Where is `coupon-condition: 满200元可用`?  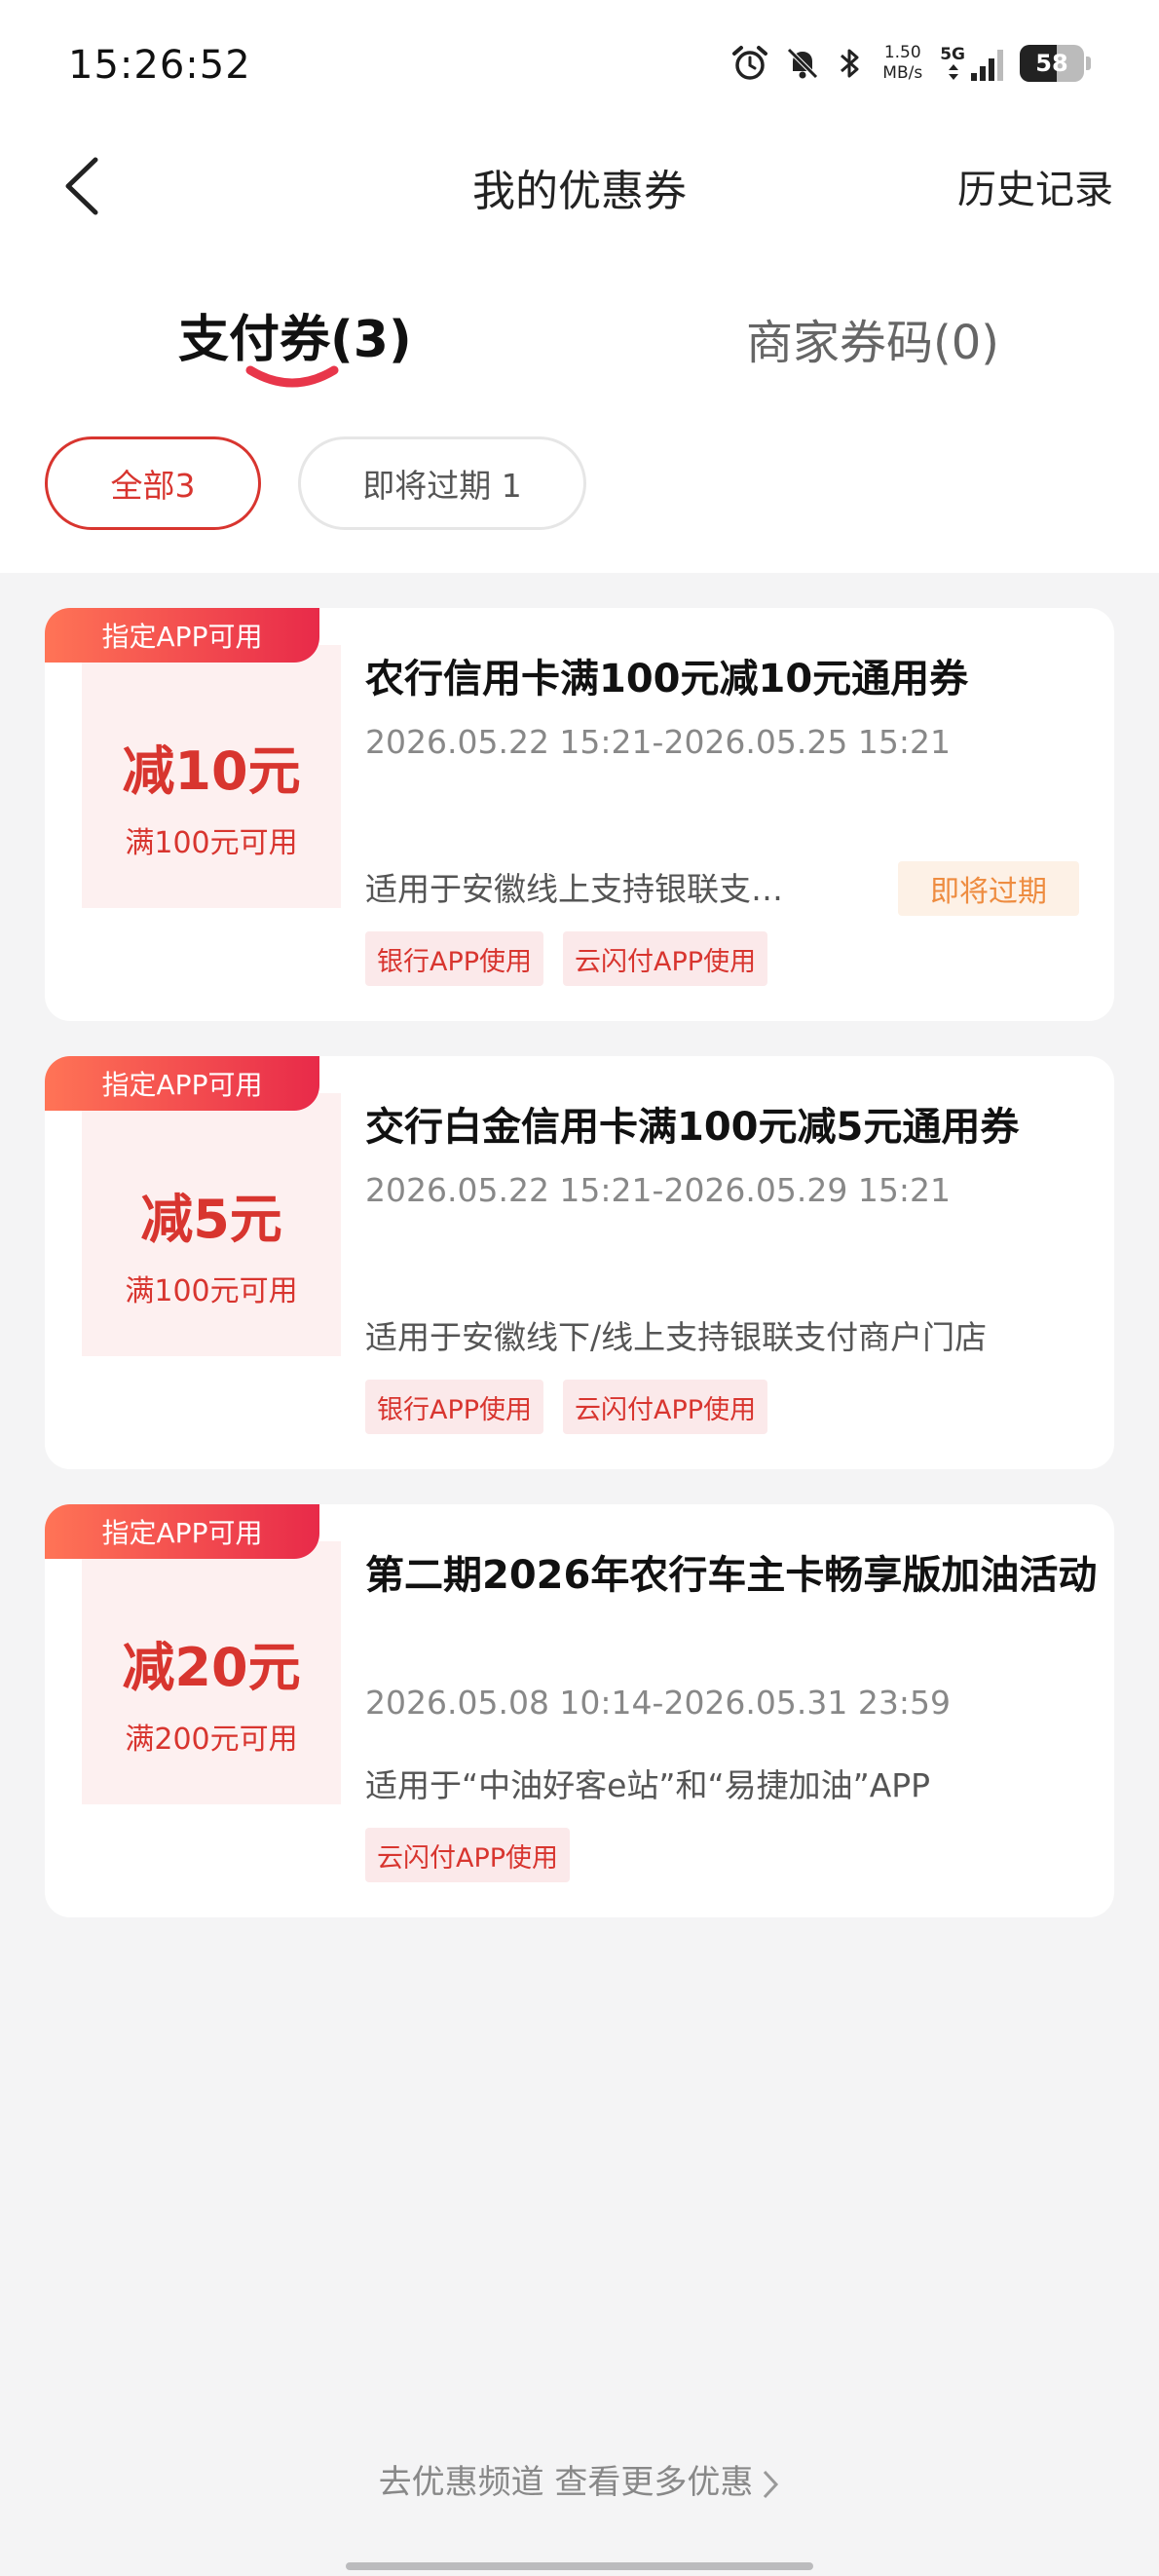 coupon-condition: 满200元可用 is located at coordinates (211, 1739).